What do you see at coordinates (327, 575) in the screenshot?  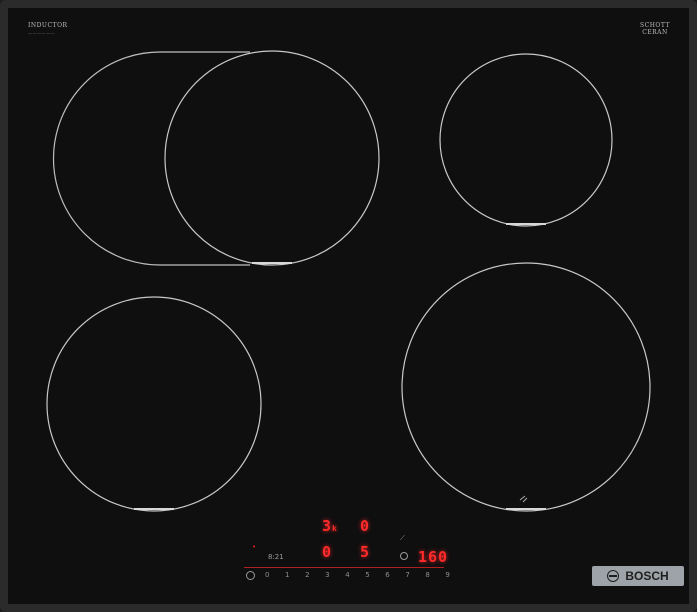 I see `power-level-3: 3` at bounding box center [327, 575].